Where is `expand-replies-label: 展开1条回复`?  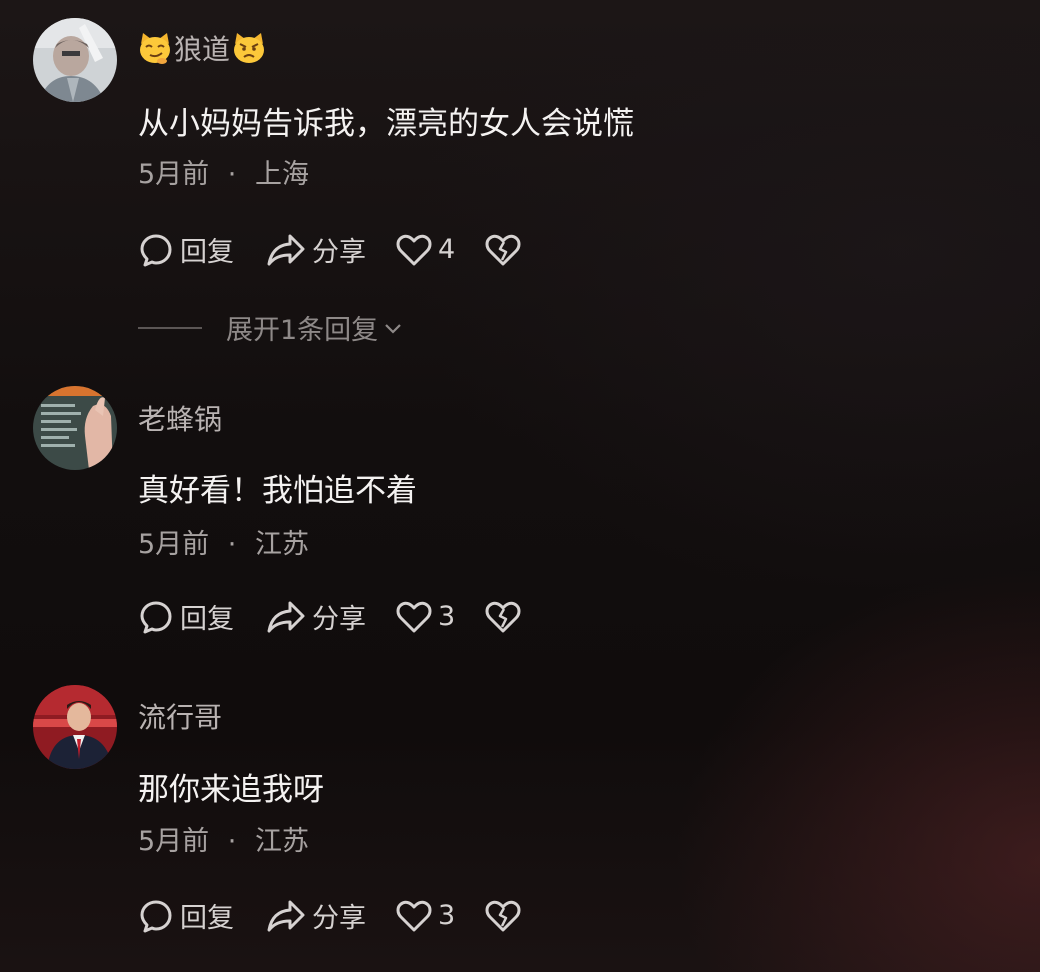 expand-replies-label: 展开1条回复 is located at coordinates (302, 330).